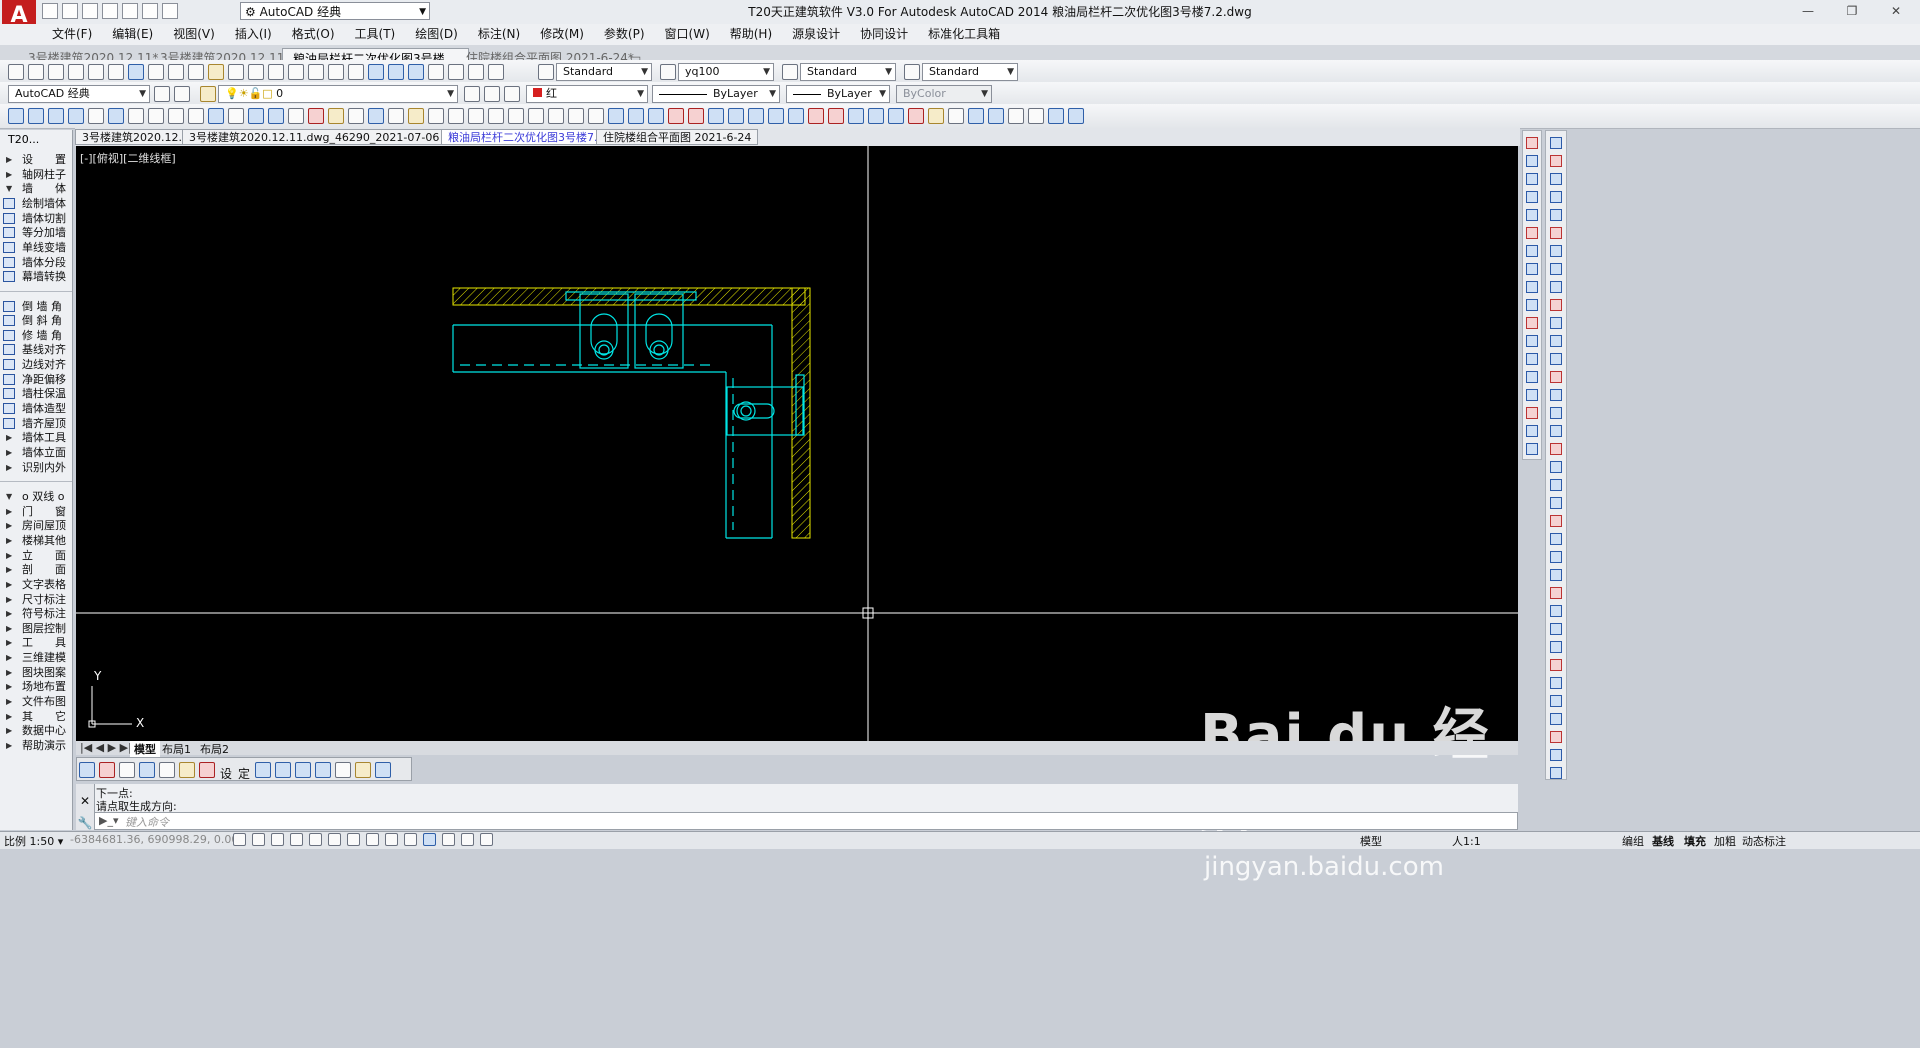  I want to click on save-icon, so click(90, 11).